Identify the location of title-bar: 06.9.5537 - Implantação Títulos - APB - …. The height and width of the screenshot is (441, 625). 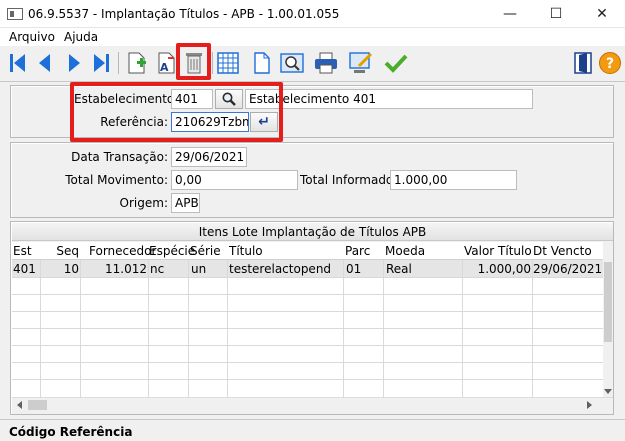
(312, 14).